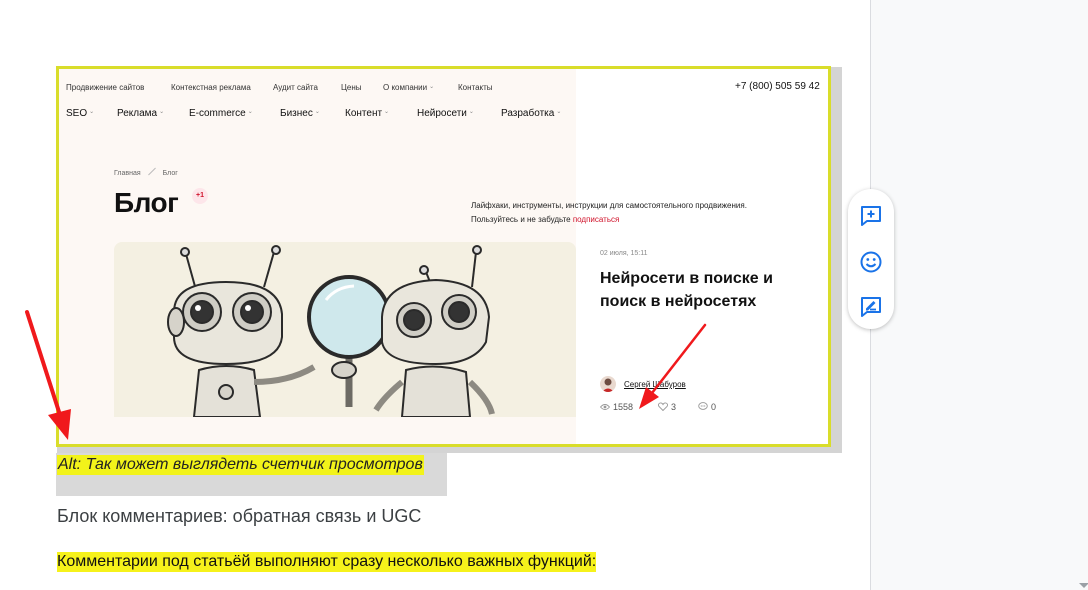 Image resolution: width=1088 pixels, height=590 pixels. What do you see at coordinates (655, 384) in the screenshot?
I see `author-name: Сергей Шабуров` at bounding box center [655, 384].